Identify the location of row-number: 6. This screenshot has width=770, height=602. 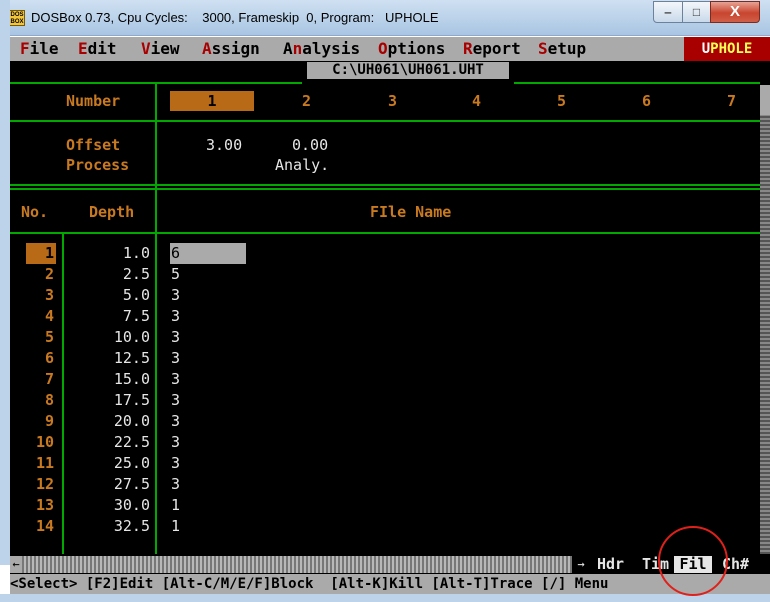
(41, 358).